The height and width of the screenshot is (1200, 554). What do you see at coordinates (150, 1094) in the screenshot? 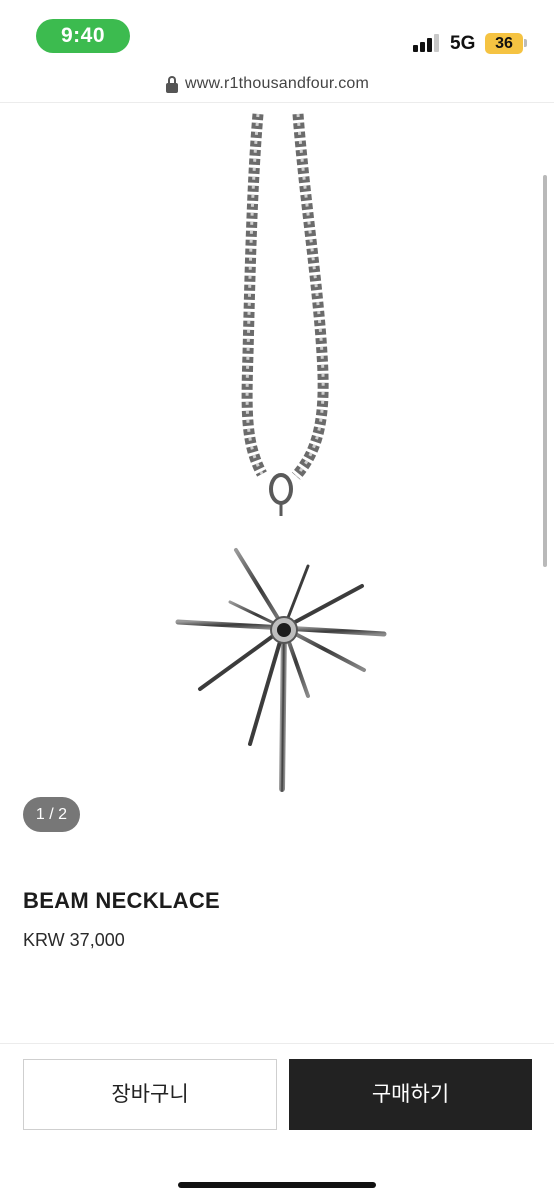
I see `add-to-cart-button: 장바구니` at bounding box center [150, 1094].